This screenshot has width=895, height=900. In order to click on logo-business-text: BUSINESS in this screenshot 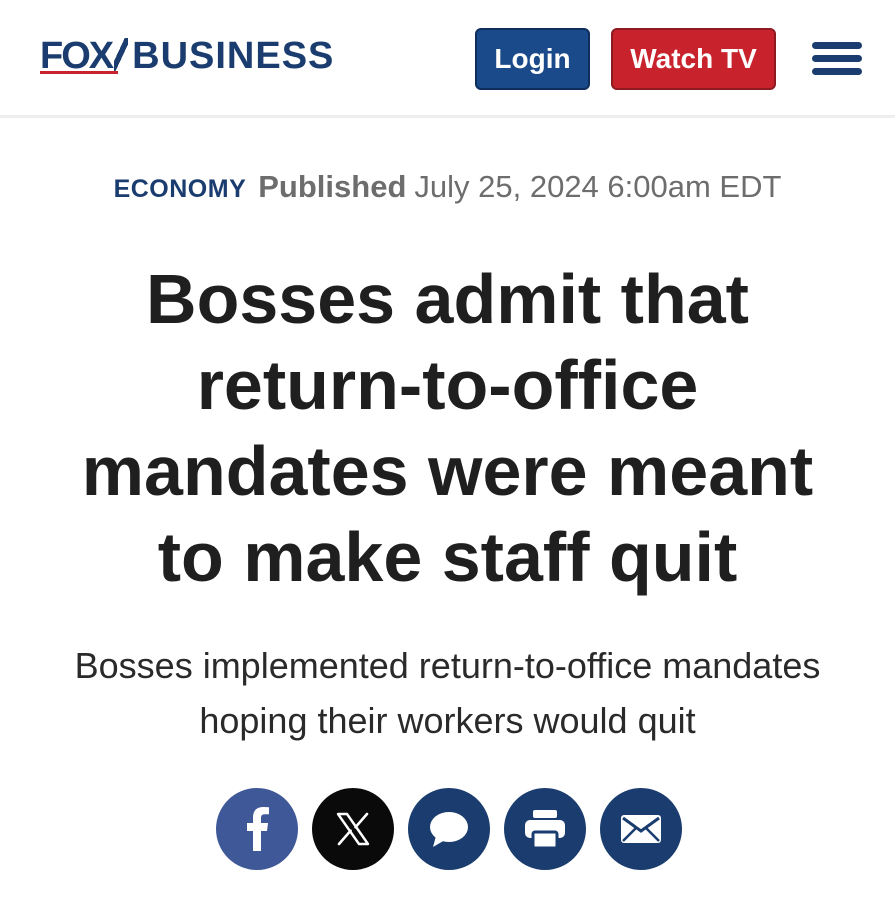, I will do `click(233, 56)`.